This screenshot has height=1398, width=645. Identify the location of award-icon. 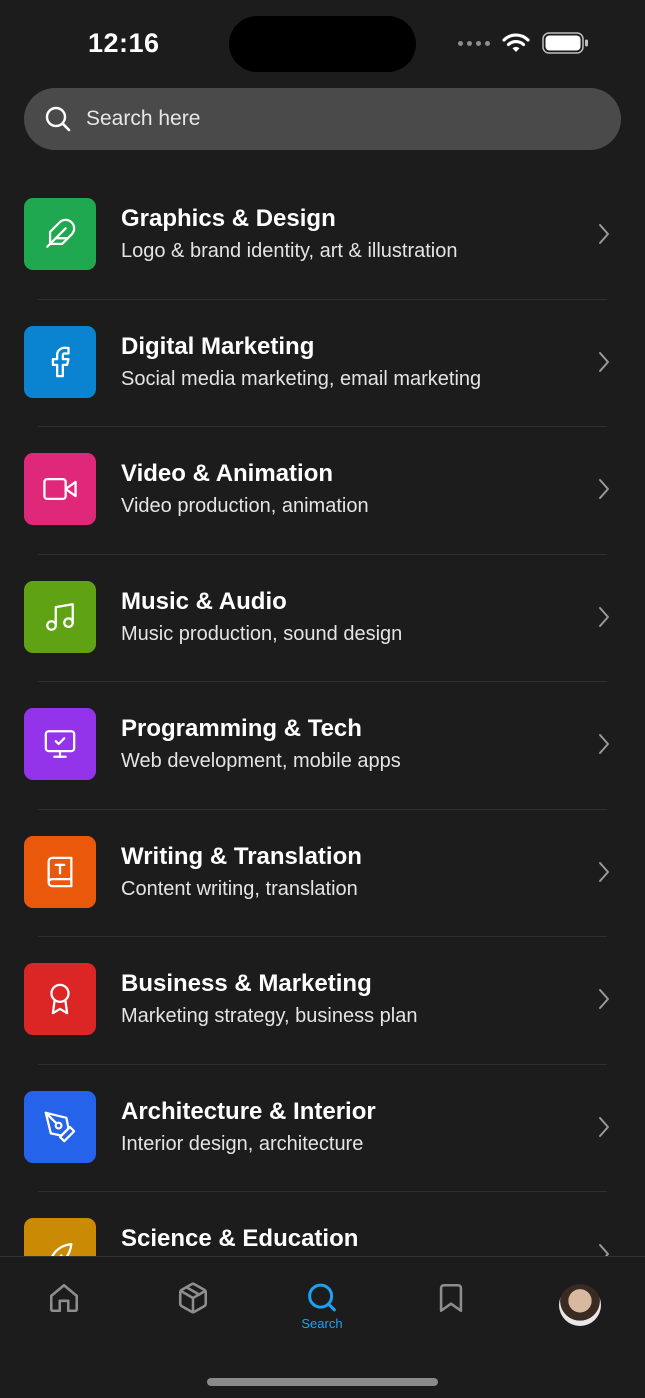
(60, 999).